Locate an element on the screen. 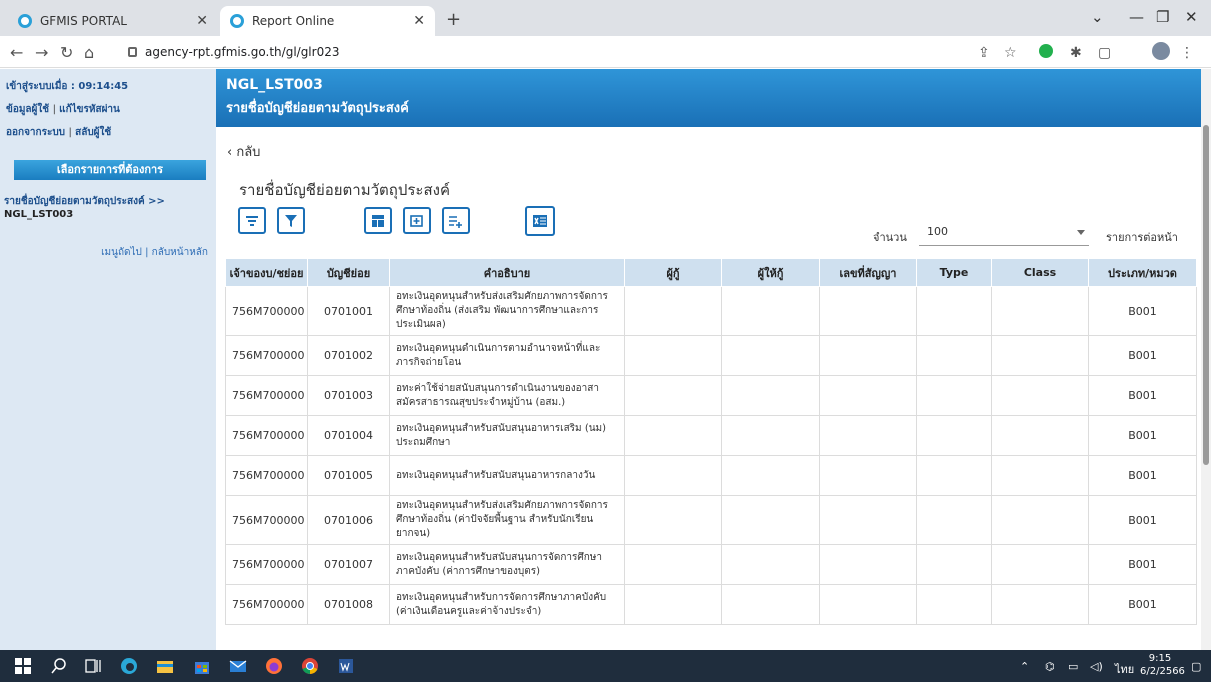  cell-borrower is located at coordinates (673, 395).